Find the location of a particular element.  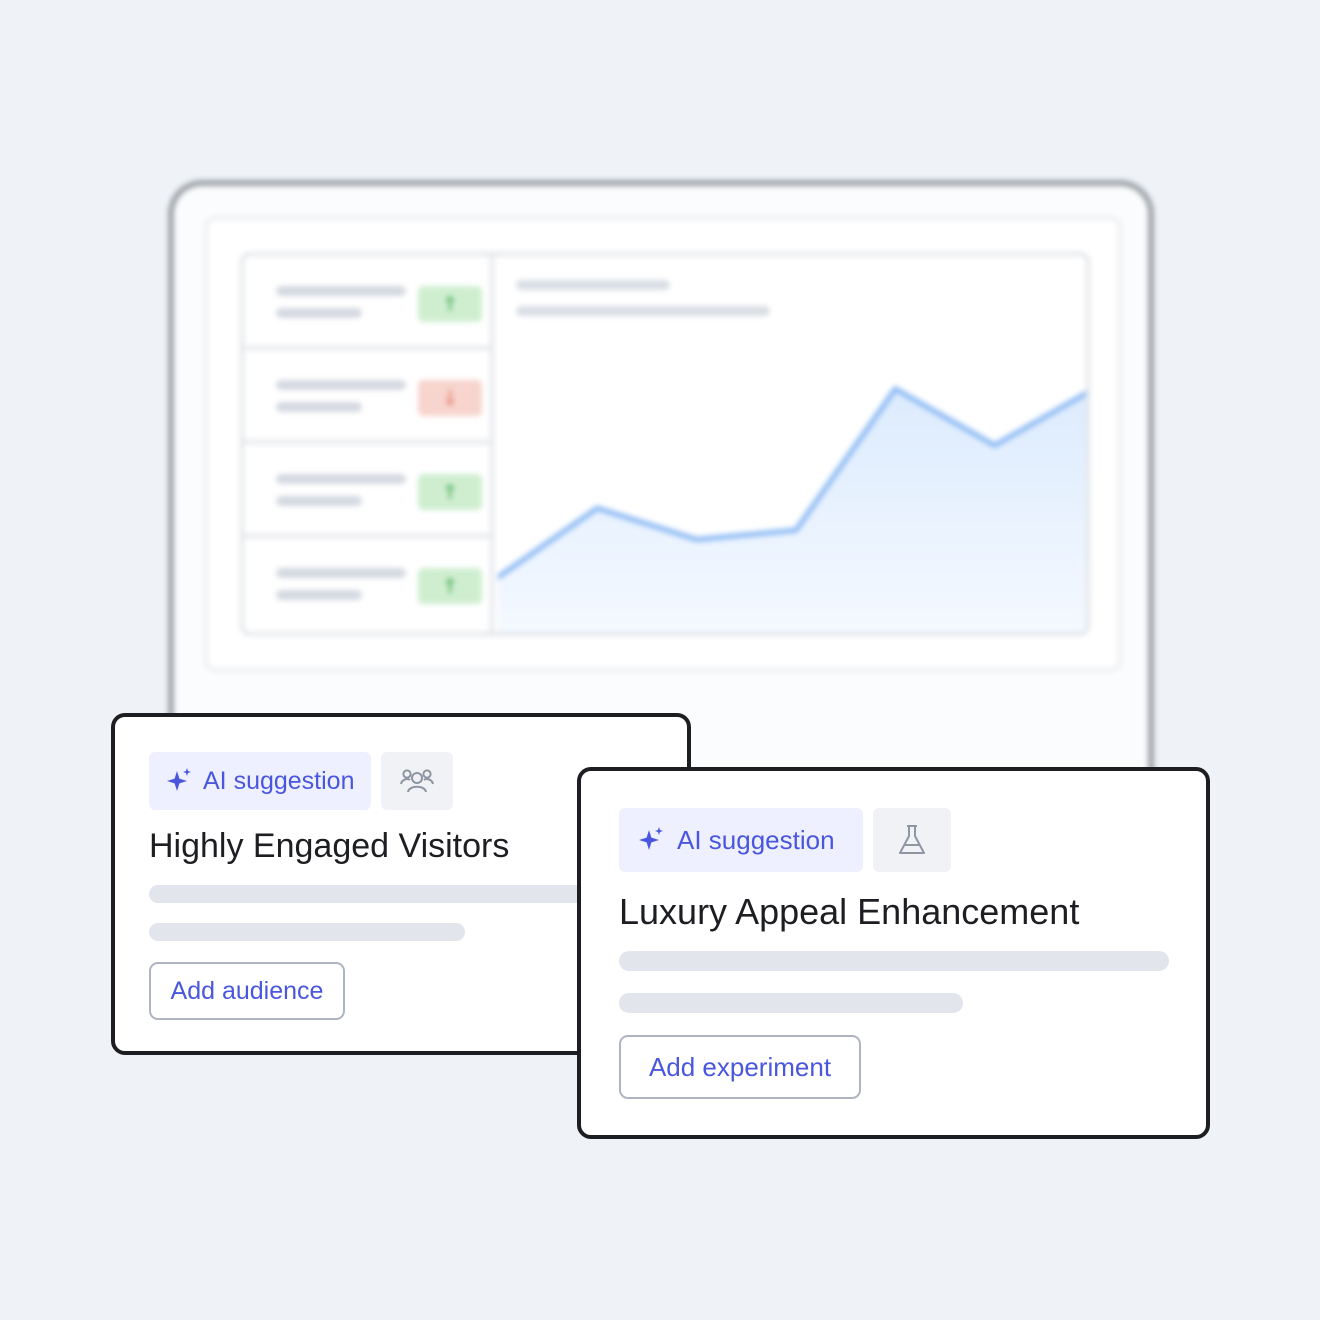

trend-chart is located at coordinates (792, 444).